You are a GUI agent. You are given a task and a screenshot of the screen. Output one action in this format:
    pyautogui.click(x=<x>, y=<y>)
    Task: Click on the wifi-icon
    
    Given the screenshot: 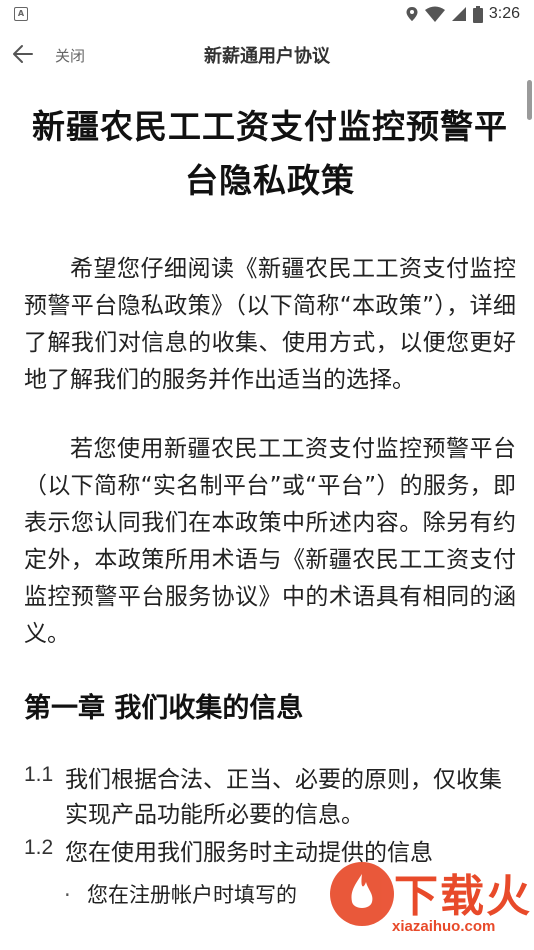 What is the action you would take?
    pyautogui.click(x=434, y=14)
    